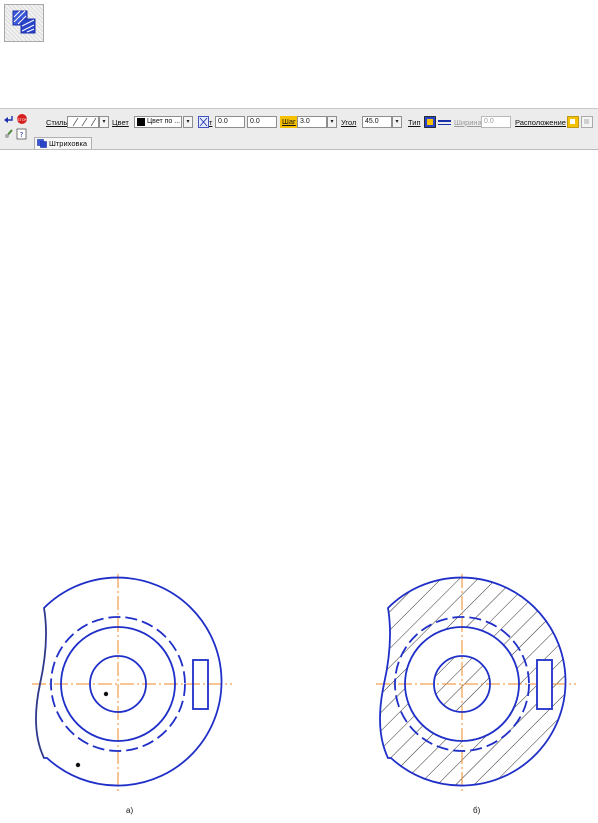 The width and height of the screenshot is (598, 823). Describe the element at coordinates (78, 765) in the screenshot. I see `pick-point-outer` at that location.